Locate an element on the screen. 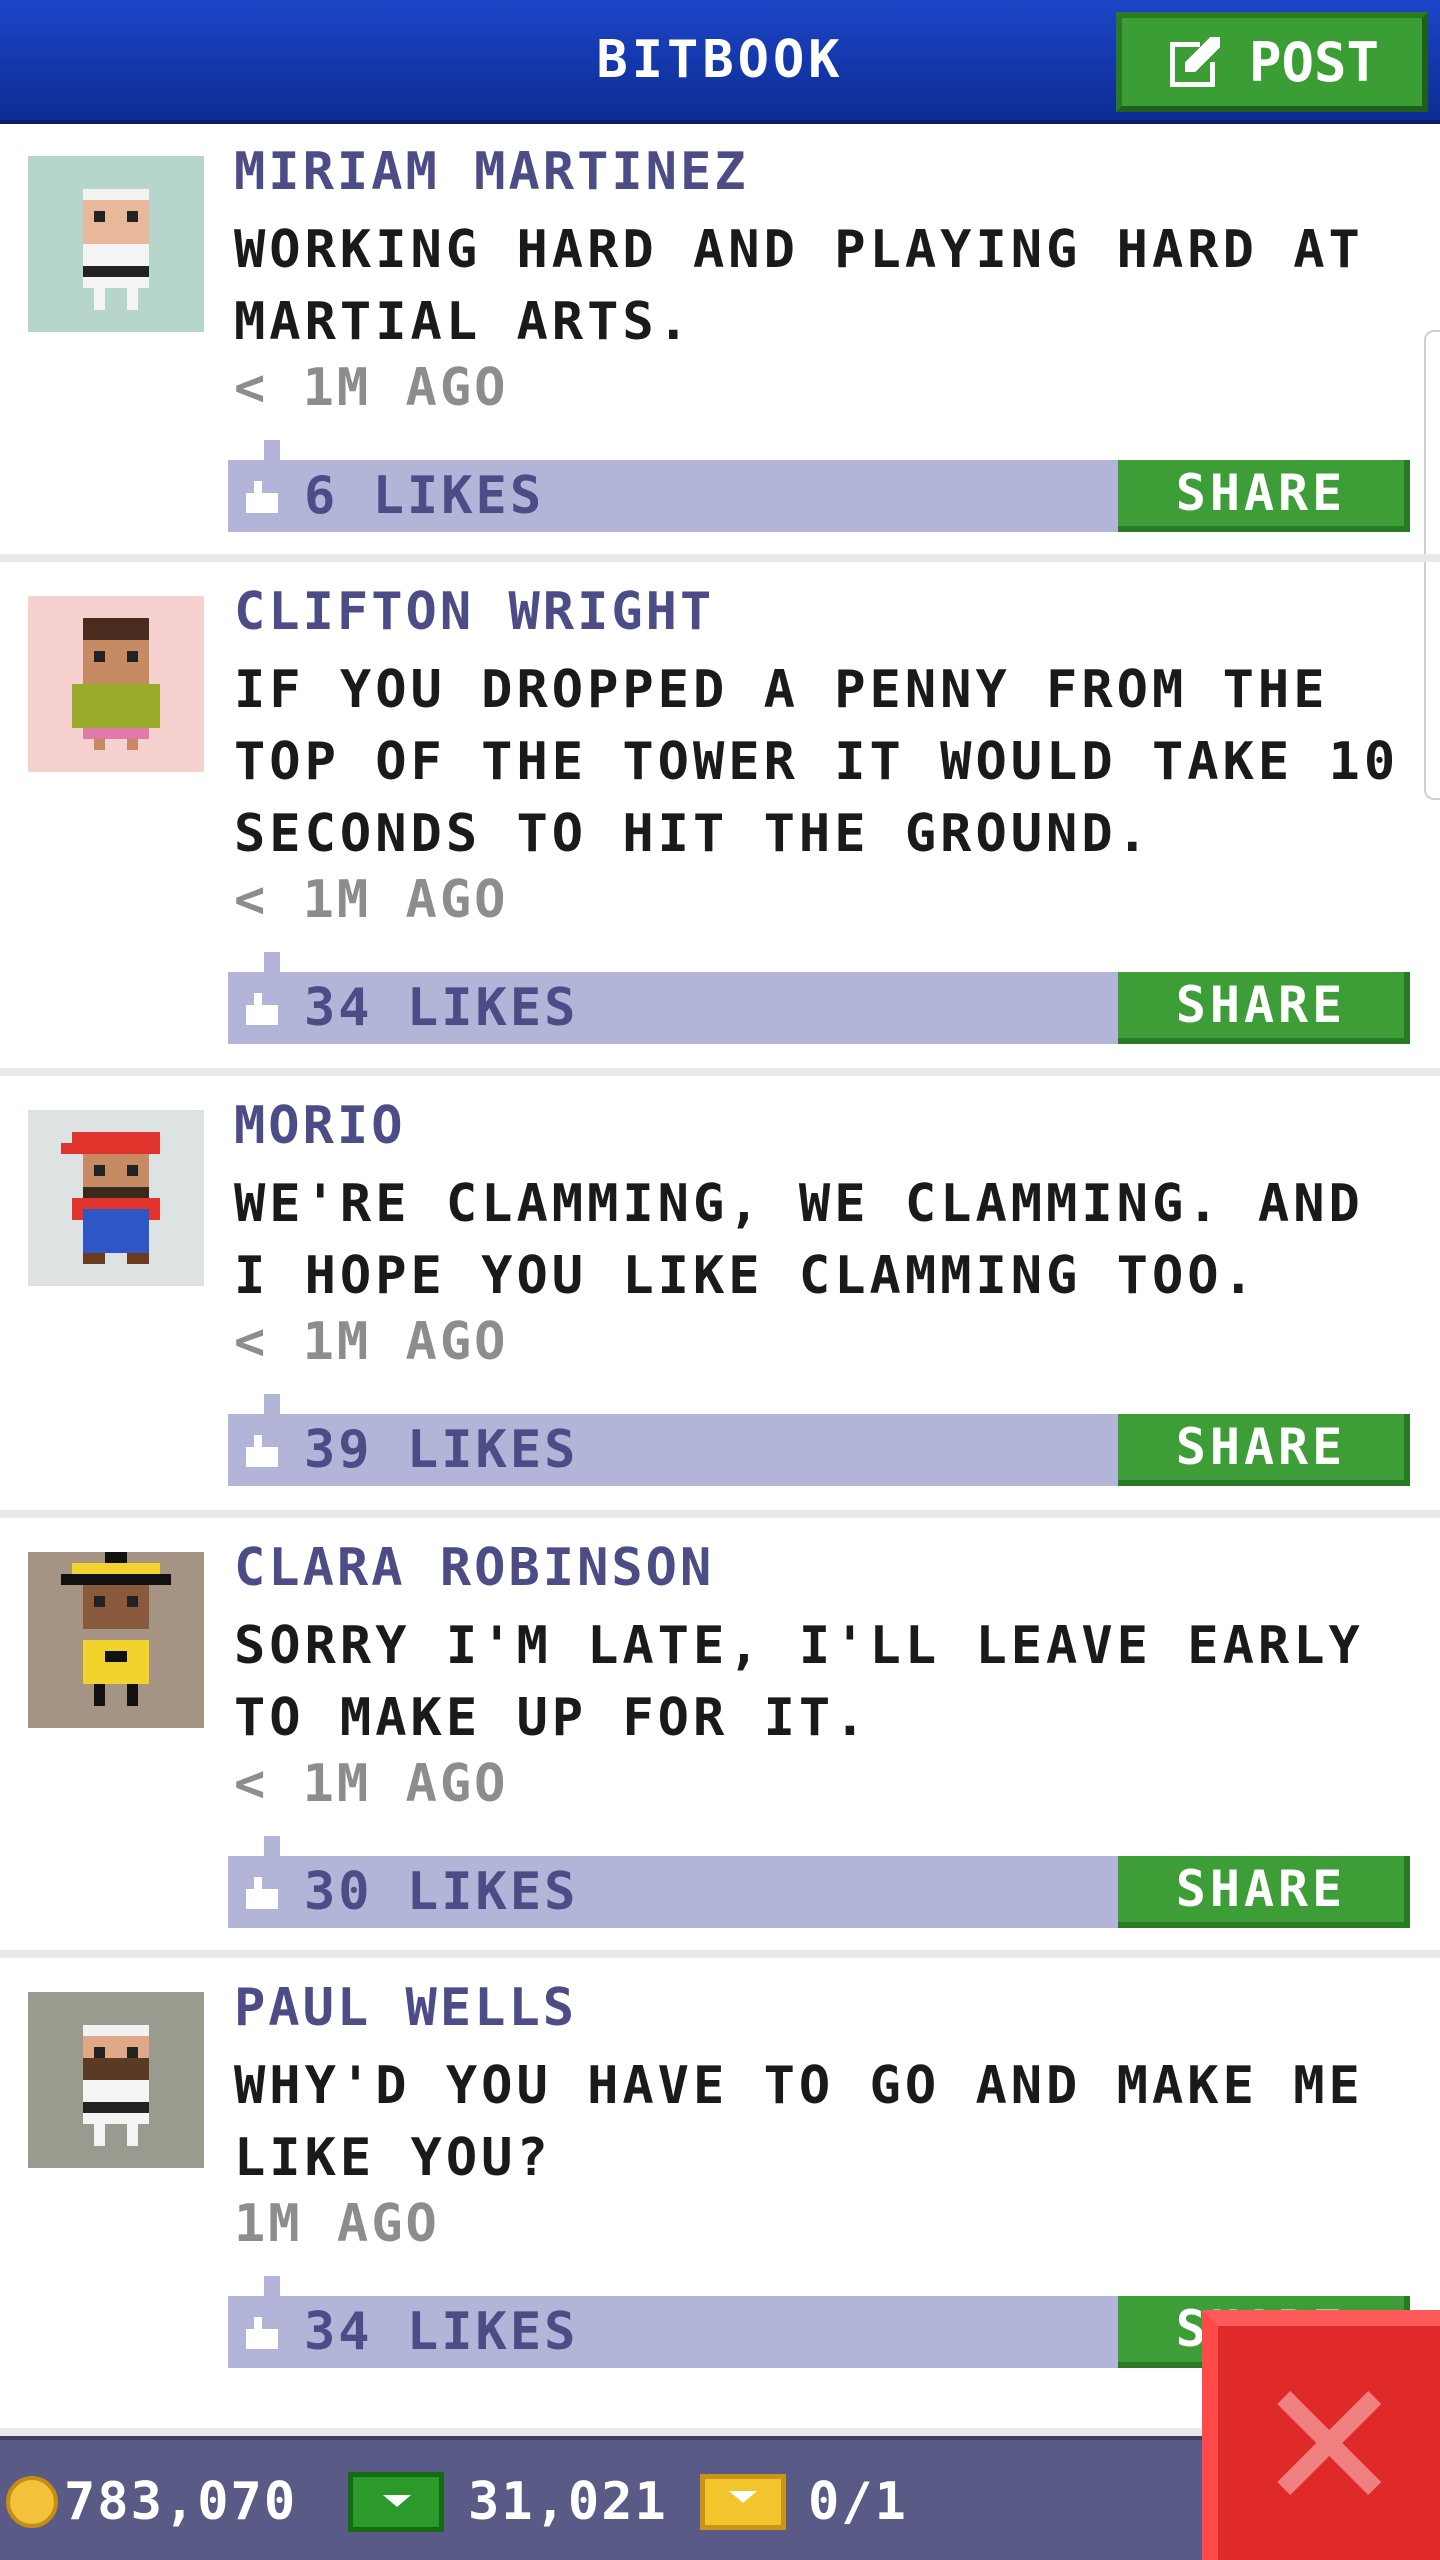  bux-stat: 31,021 is located at coordinates (508, 2500).